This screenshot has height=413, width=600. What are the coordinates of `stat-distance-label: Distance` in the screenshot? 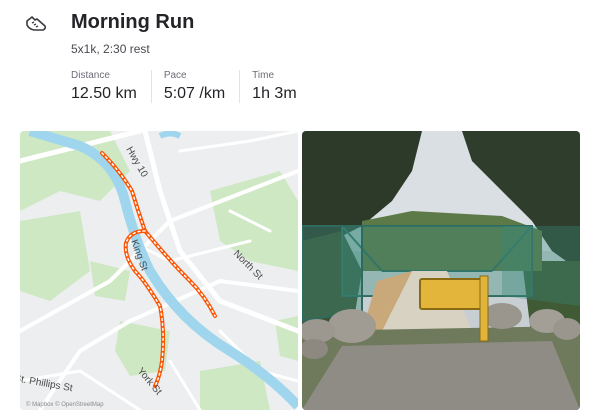 It's located at (90, 75).